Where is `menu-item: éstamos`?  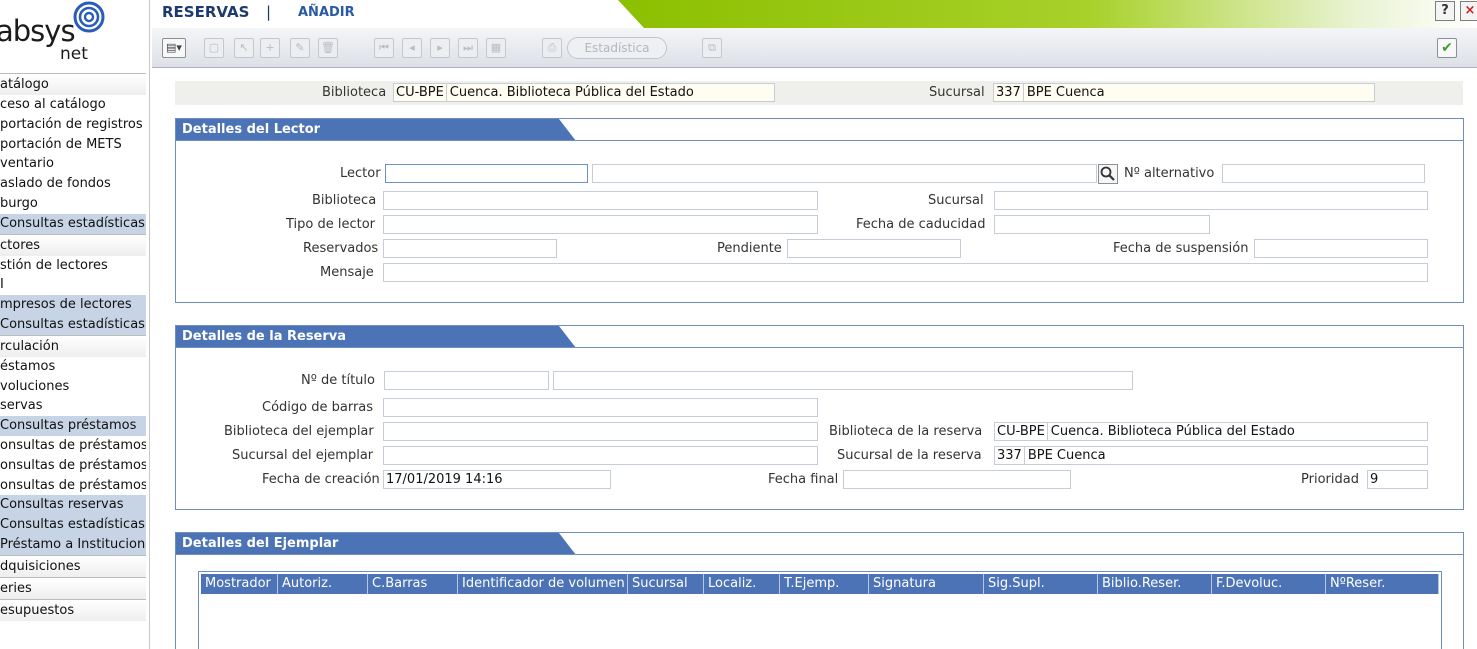 menu-item: éstamos is located at coordinates (73, 367).